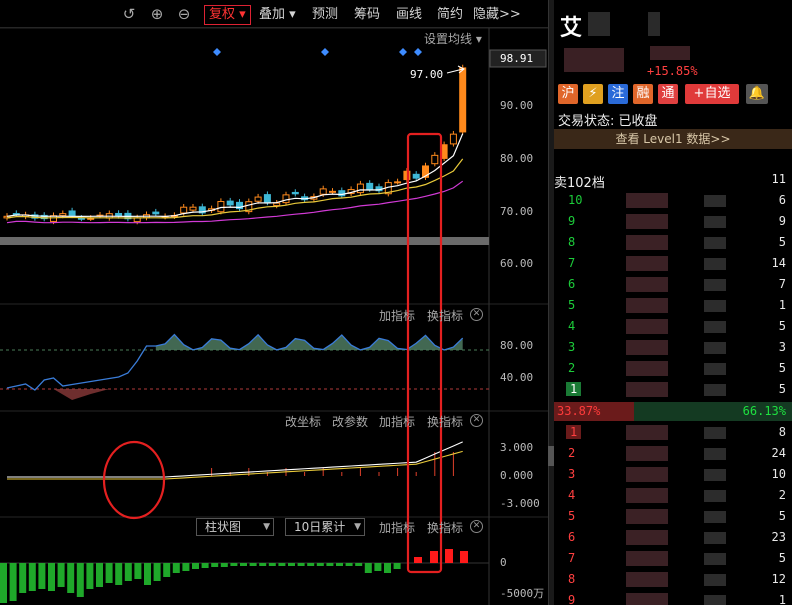 The width and height of the screenshot is (792, 605). What do you see at coordinates (673, 453) in the screenshot?
I see `bid-row: 2 24` at bounding box center [673, 453].